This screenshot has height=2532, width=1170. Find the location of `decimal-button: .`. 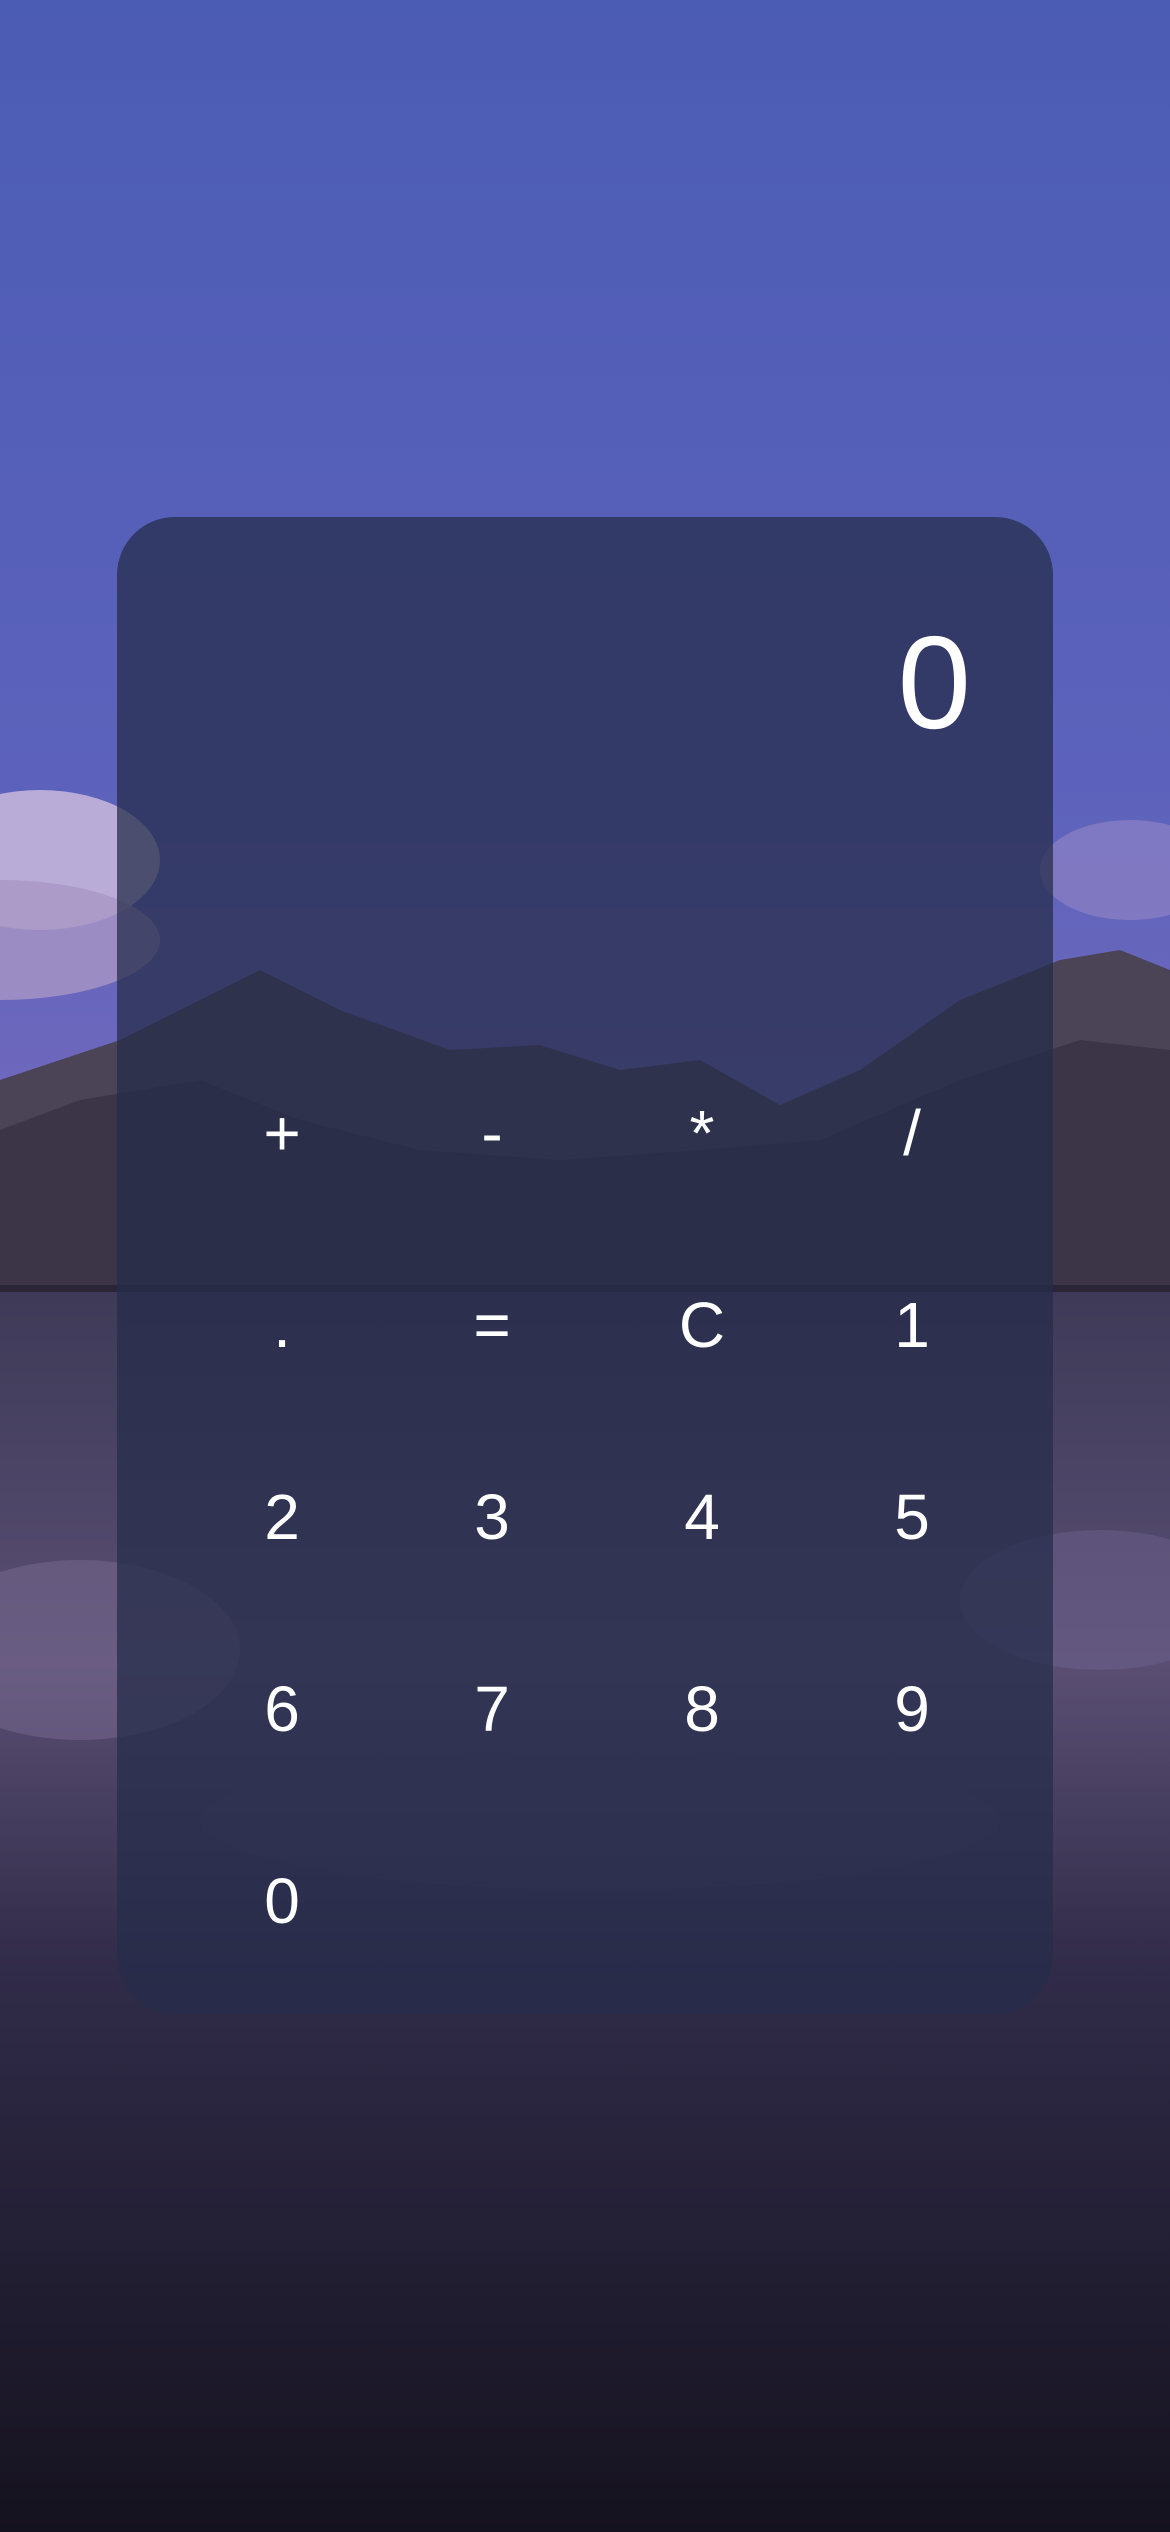

decimal-button: . is located at coordinates (282, 1325).